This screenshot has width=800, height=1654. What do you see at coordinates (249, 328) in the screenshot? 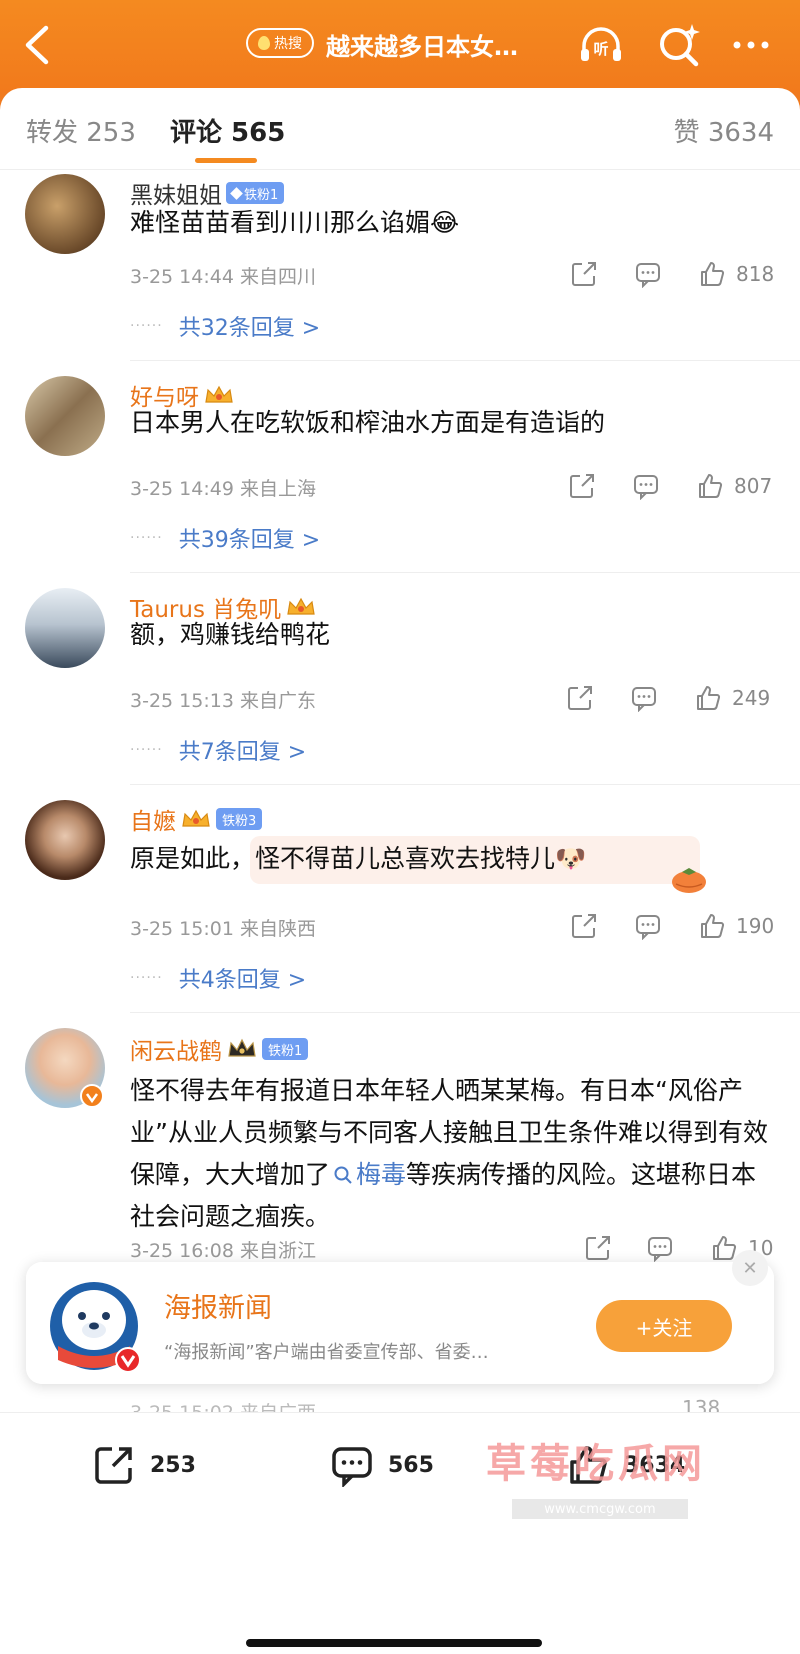
I see `replies-label: 共32条回复 >` at bounding box center [249, 328].